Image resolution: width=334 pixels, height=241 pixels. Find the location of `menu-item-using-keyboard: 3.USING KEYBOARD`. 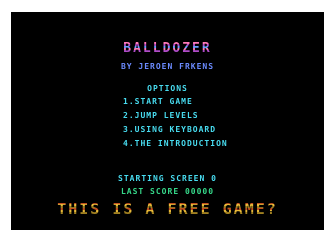

menu-item-using-keyboard: 3.USING KEYBOARD is located at coordinates (175, 133).